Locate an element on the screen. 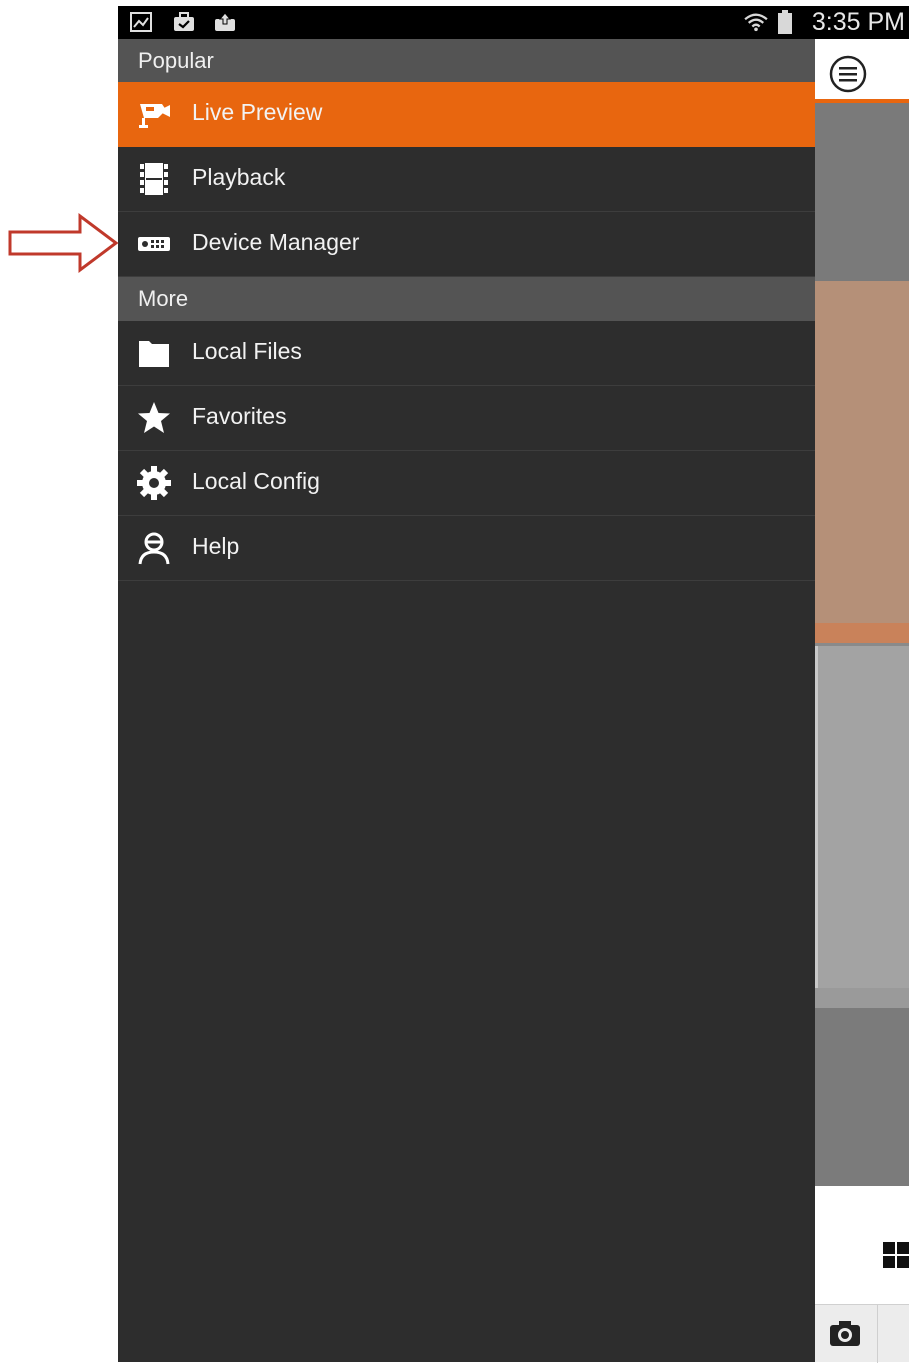  gear-icon is located at coordinates (154, 483).